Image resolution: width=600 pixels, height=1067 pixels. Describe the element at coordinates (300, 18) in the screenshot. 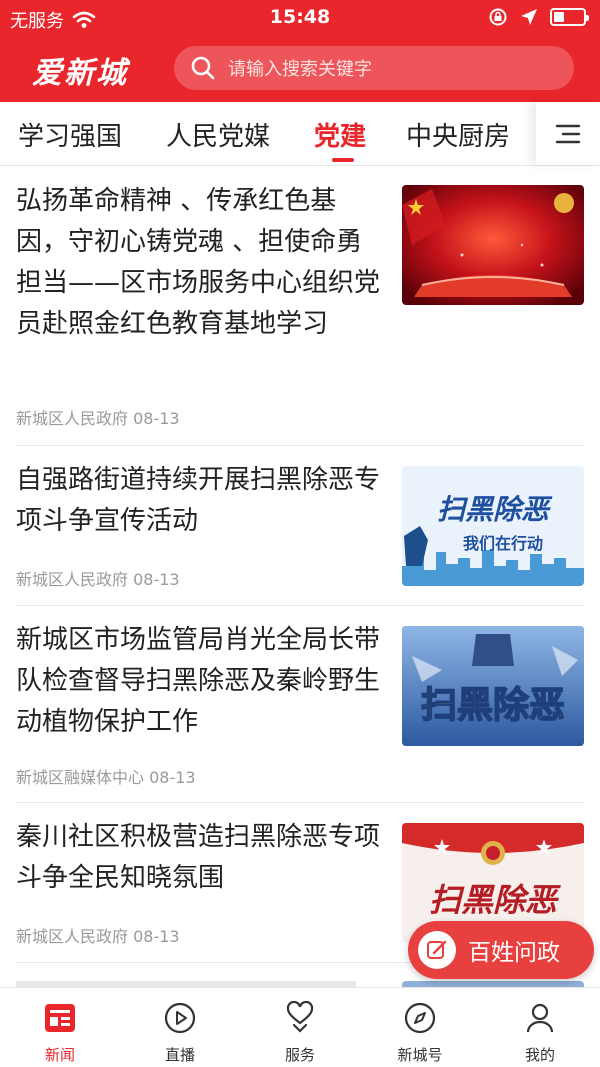

I see `status-bar: 无服务 15:48` at that location.